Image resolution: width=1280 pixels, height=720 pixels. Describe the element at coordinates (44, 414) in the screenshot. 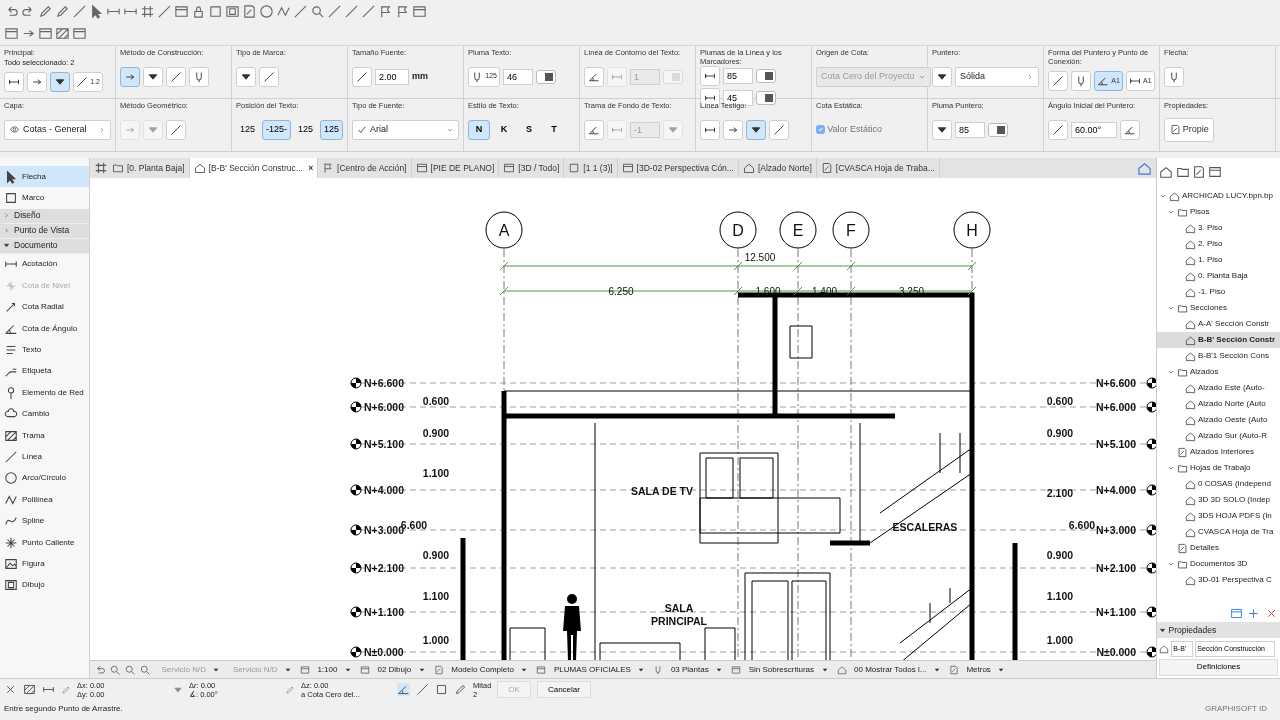

I see `tool-item: Cambio` at that location.